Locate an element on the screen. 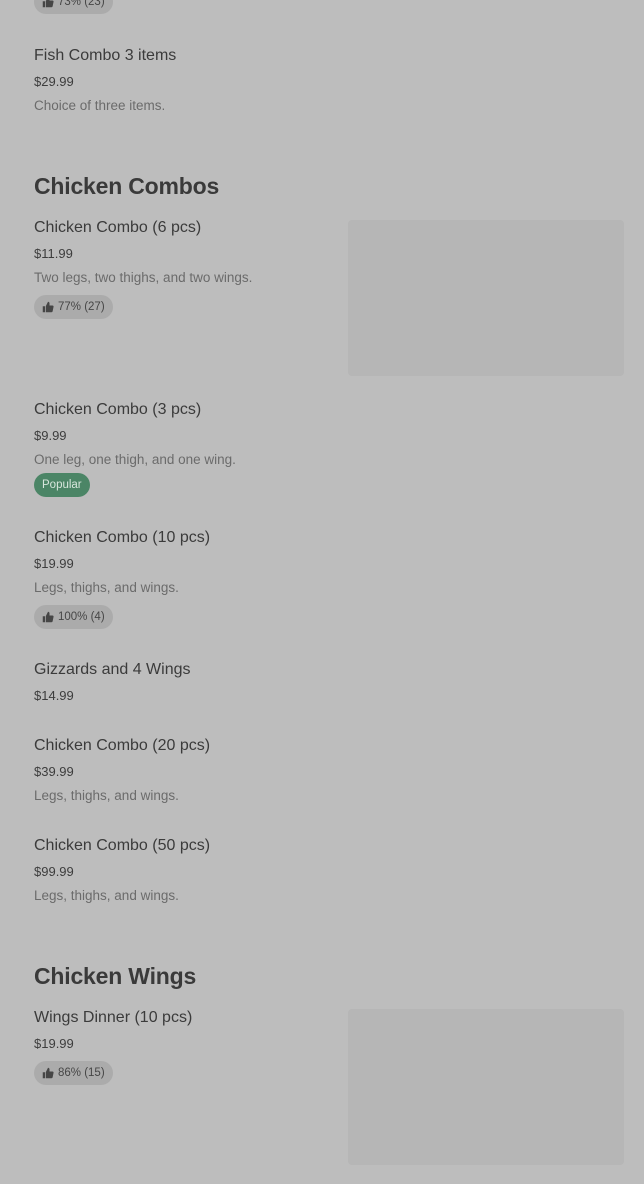 This screenshot has width=644, height=1184. item-name: Fish Combo 3 items is located at coordinates (105, 55).